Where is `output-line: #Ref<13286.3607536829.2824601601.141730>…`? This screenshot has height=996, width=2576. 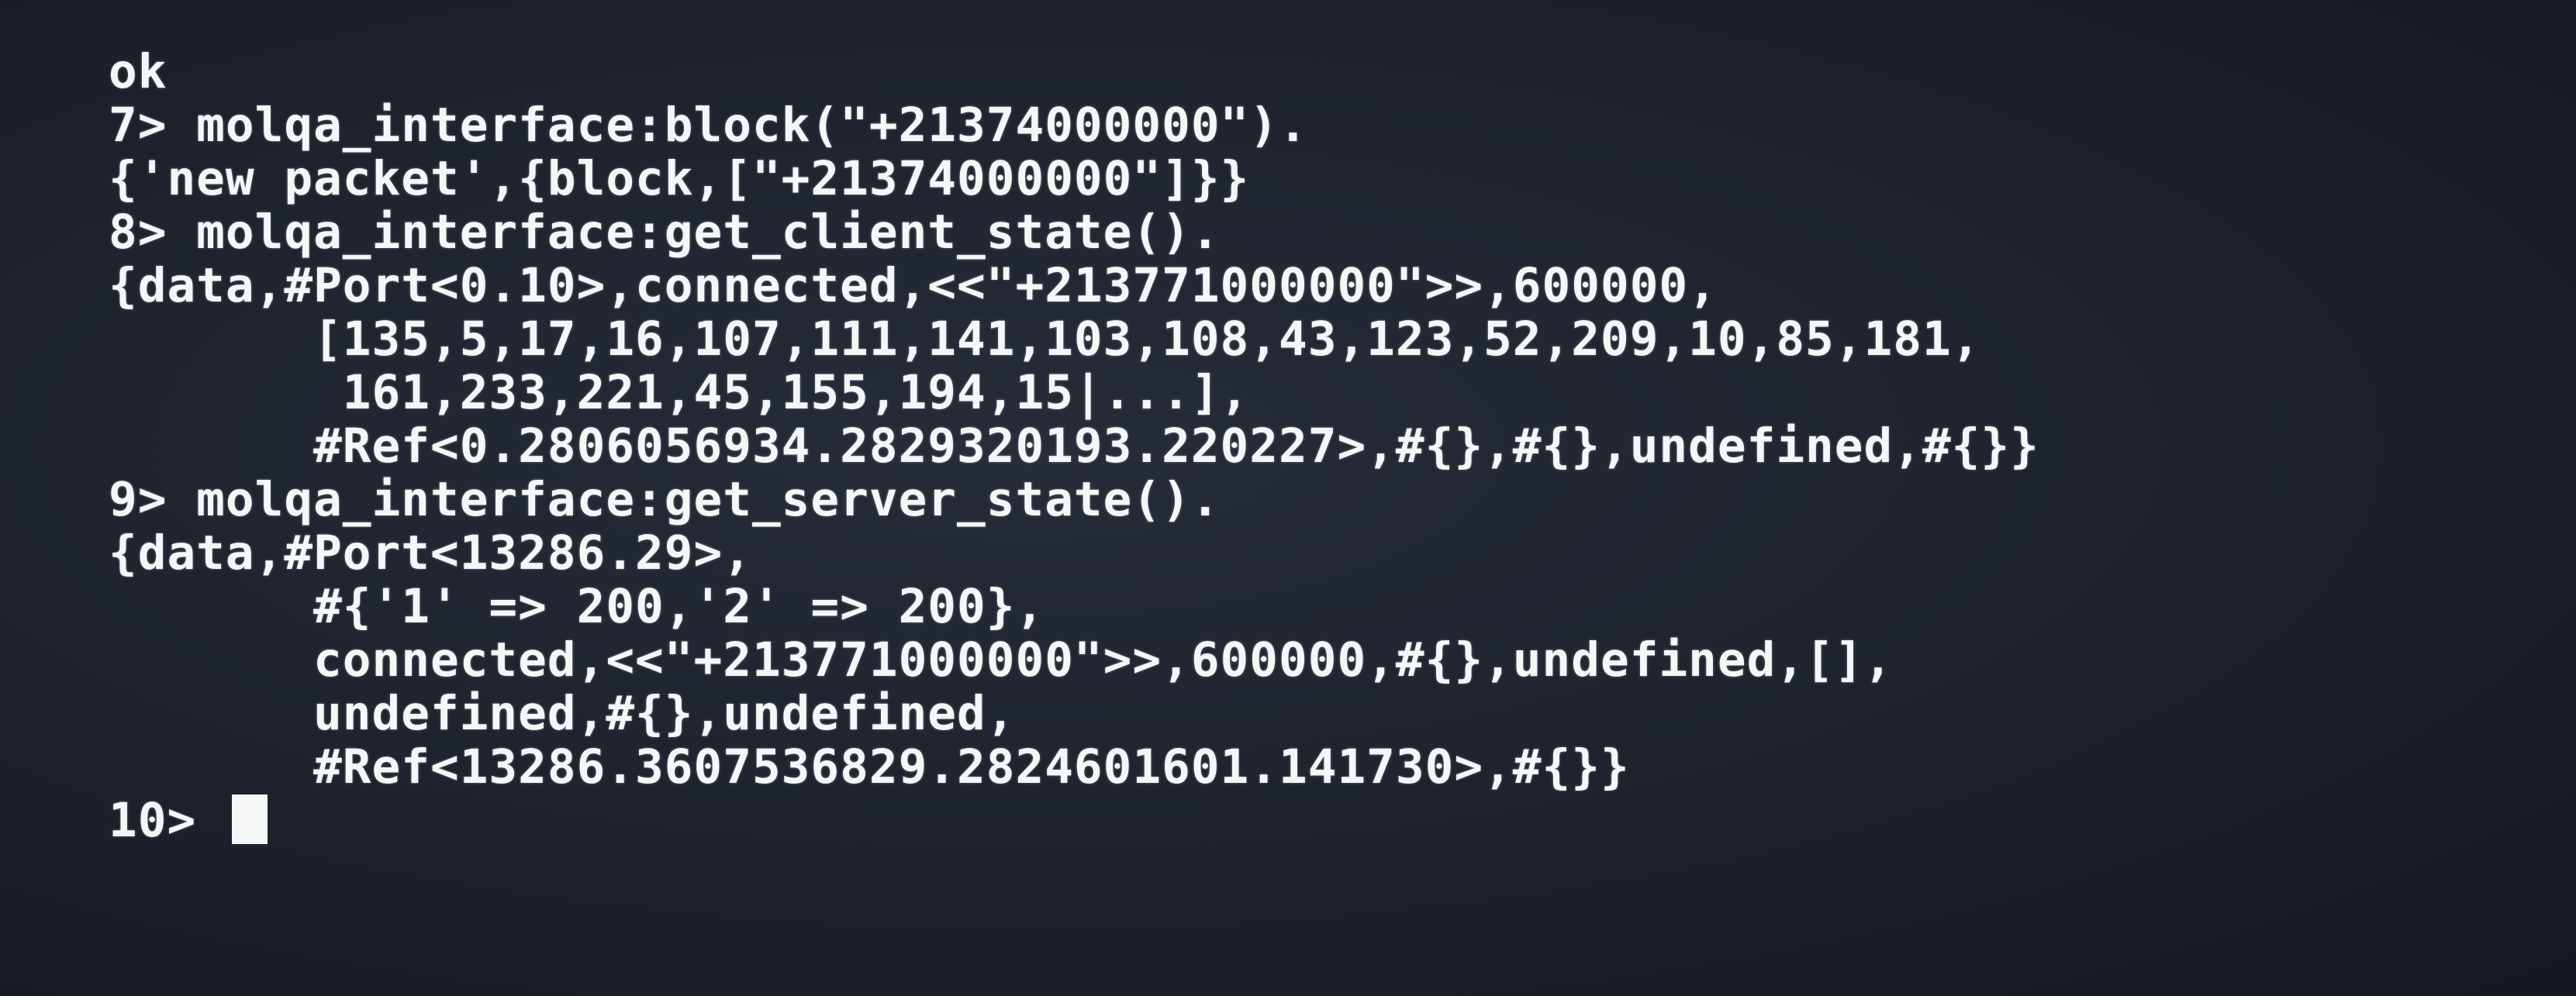
output-line: #Ref<13286.3607536829.2824601601.141730>… is located at coordinates (870, 766).